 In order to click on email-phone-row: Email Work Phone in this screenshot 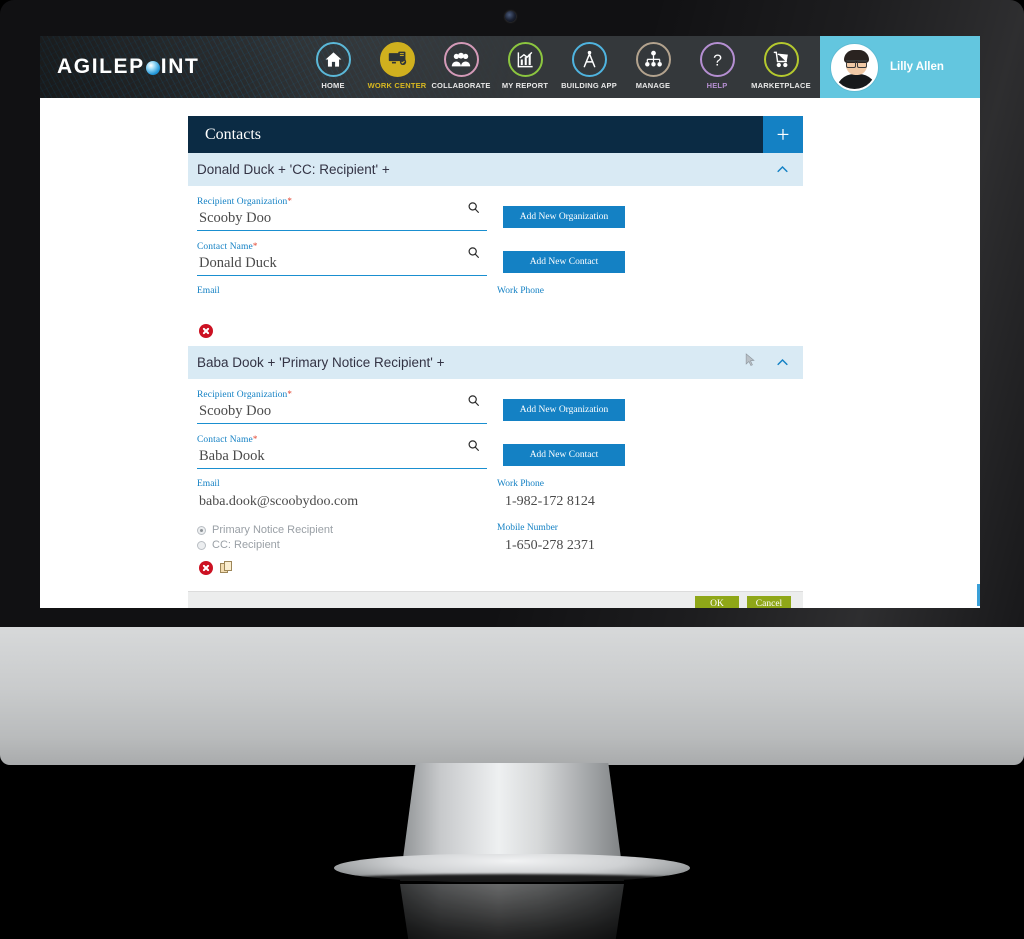, I will do `click(500, 302)`.